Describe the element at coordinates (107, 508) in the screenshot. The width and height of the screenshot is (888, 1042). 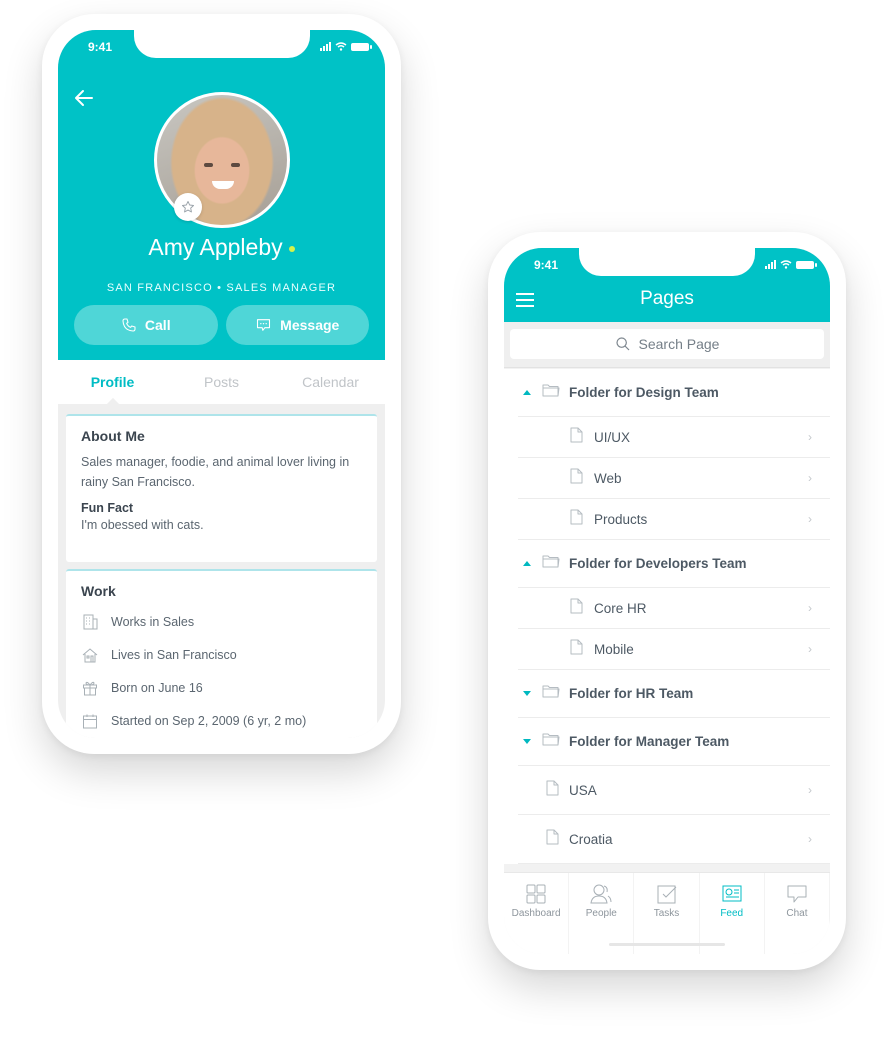
I see `fun-fact-title: Fun Fact` at that location.